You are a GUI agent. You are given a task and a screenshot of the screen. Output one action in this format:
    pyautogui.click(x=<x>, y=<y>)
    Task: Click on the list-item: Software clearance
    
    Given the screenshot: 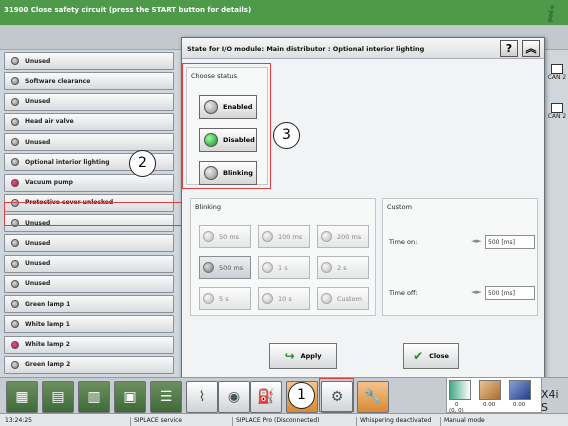 What is the action you would take?
    pyautogui.click(x=89, y=81)
    